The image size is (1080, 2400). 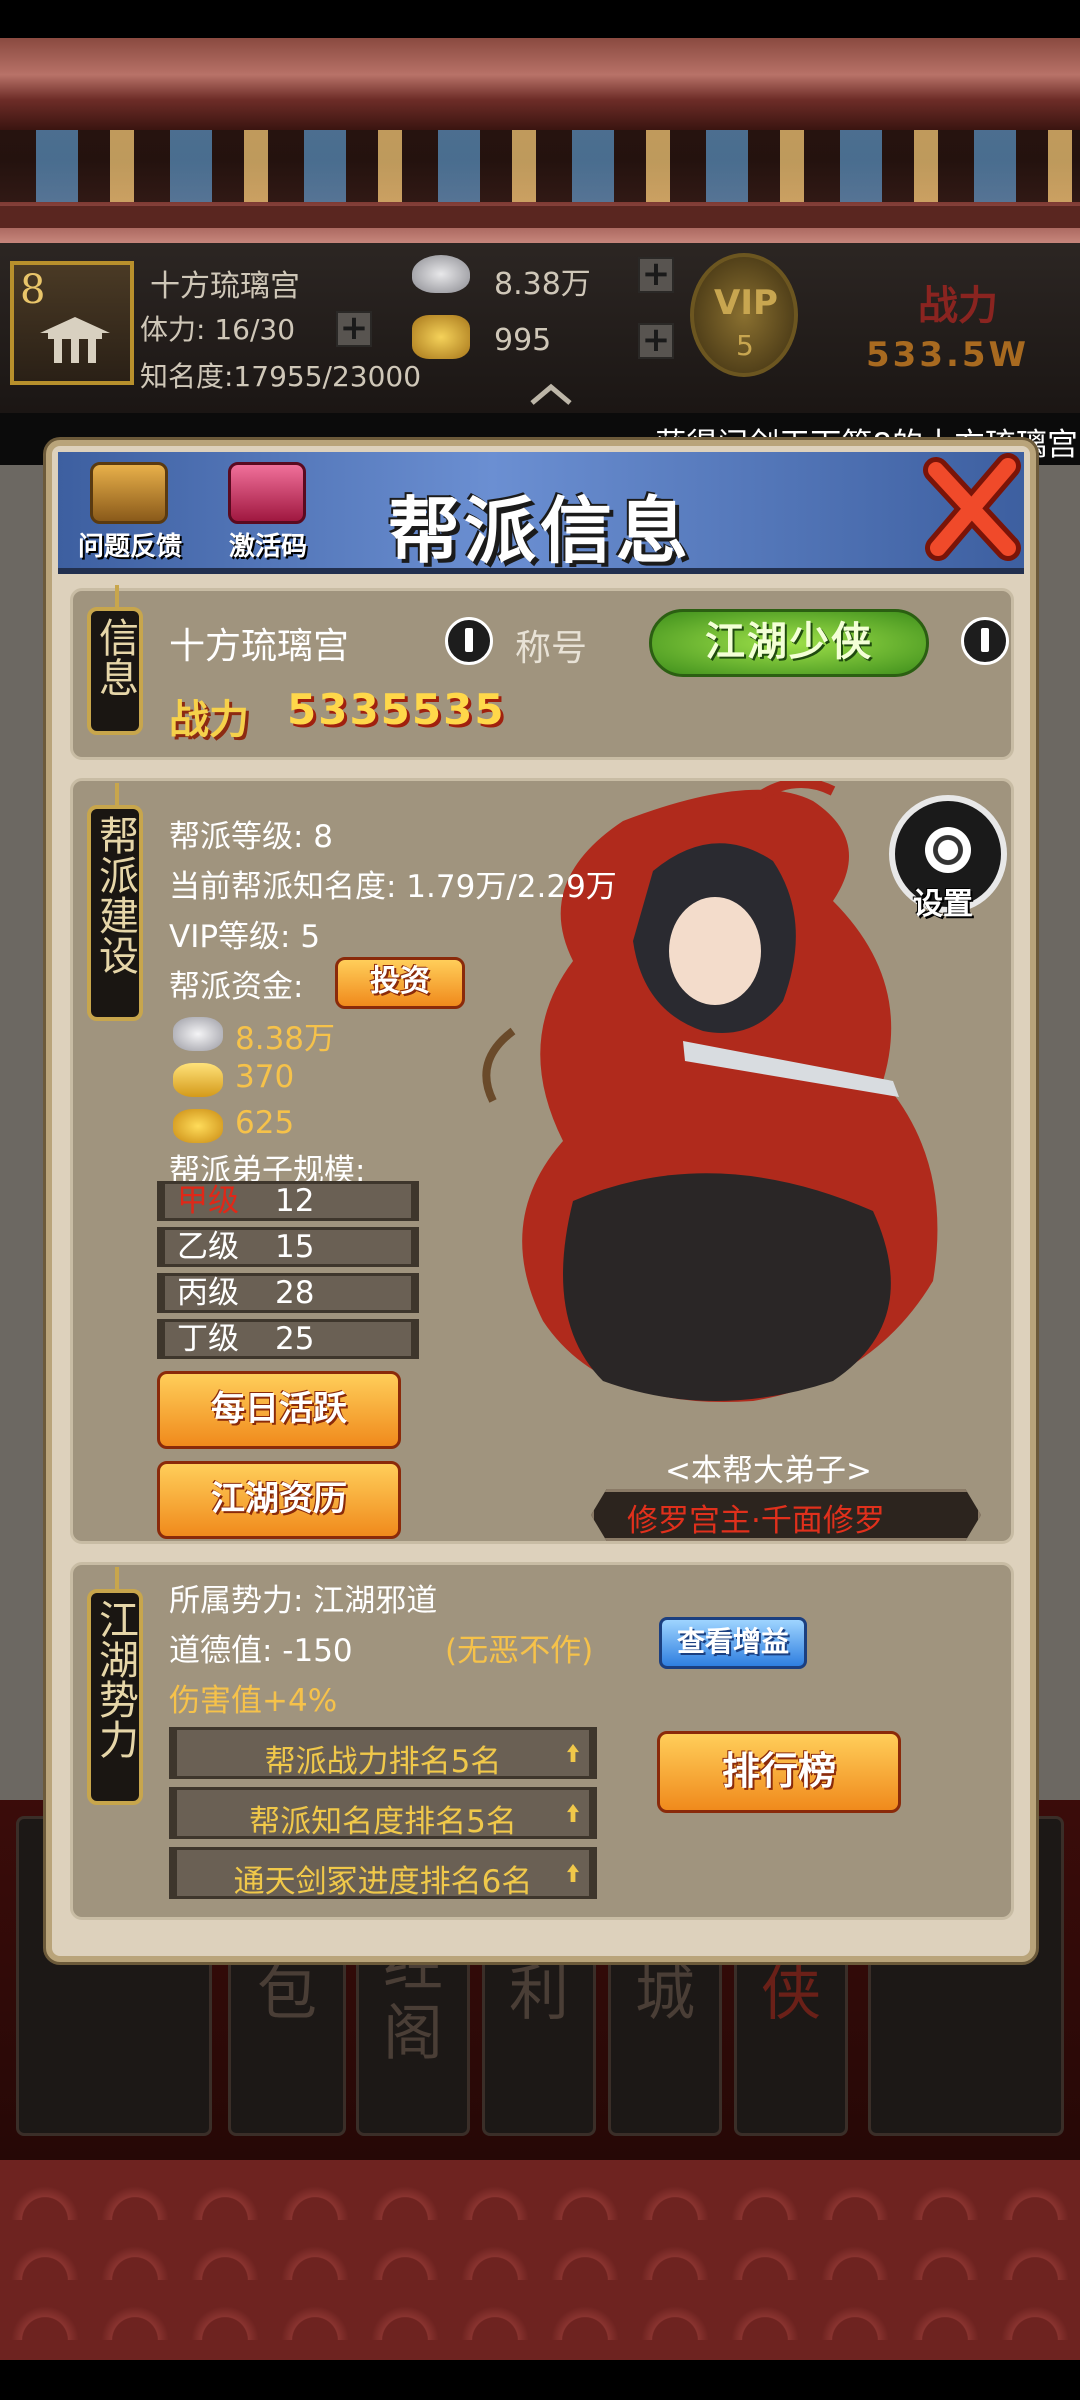 I want to click on tier-value: 12, so click(x=295, y=1201).